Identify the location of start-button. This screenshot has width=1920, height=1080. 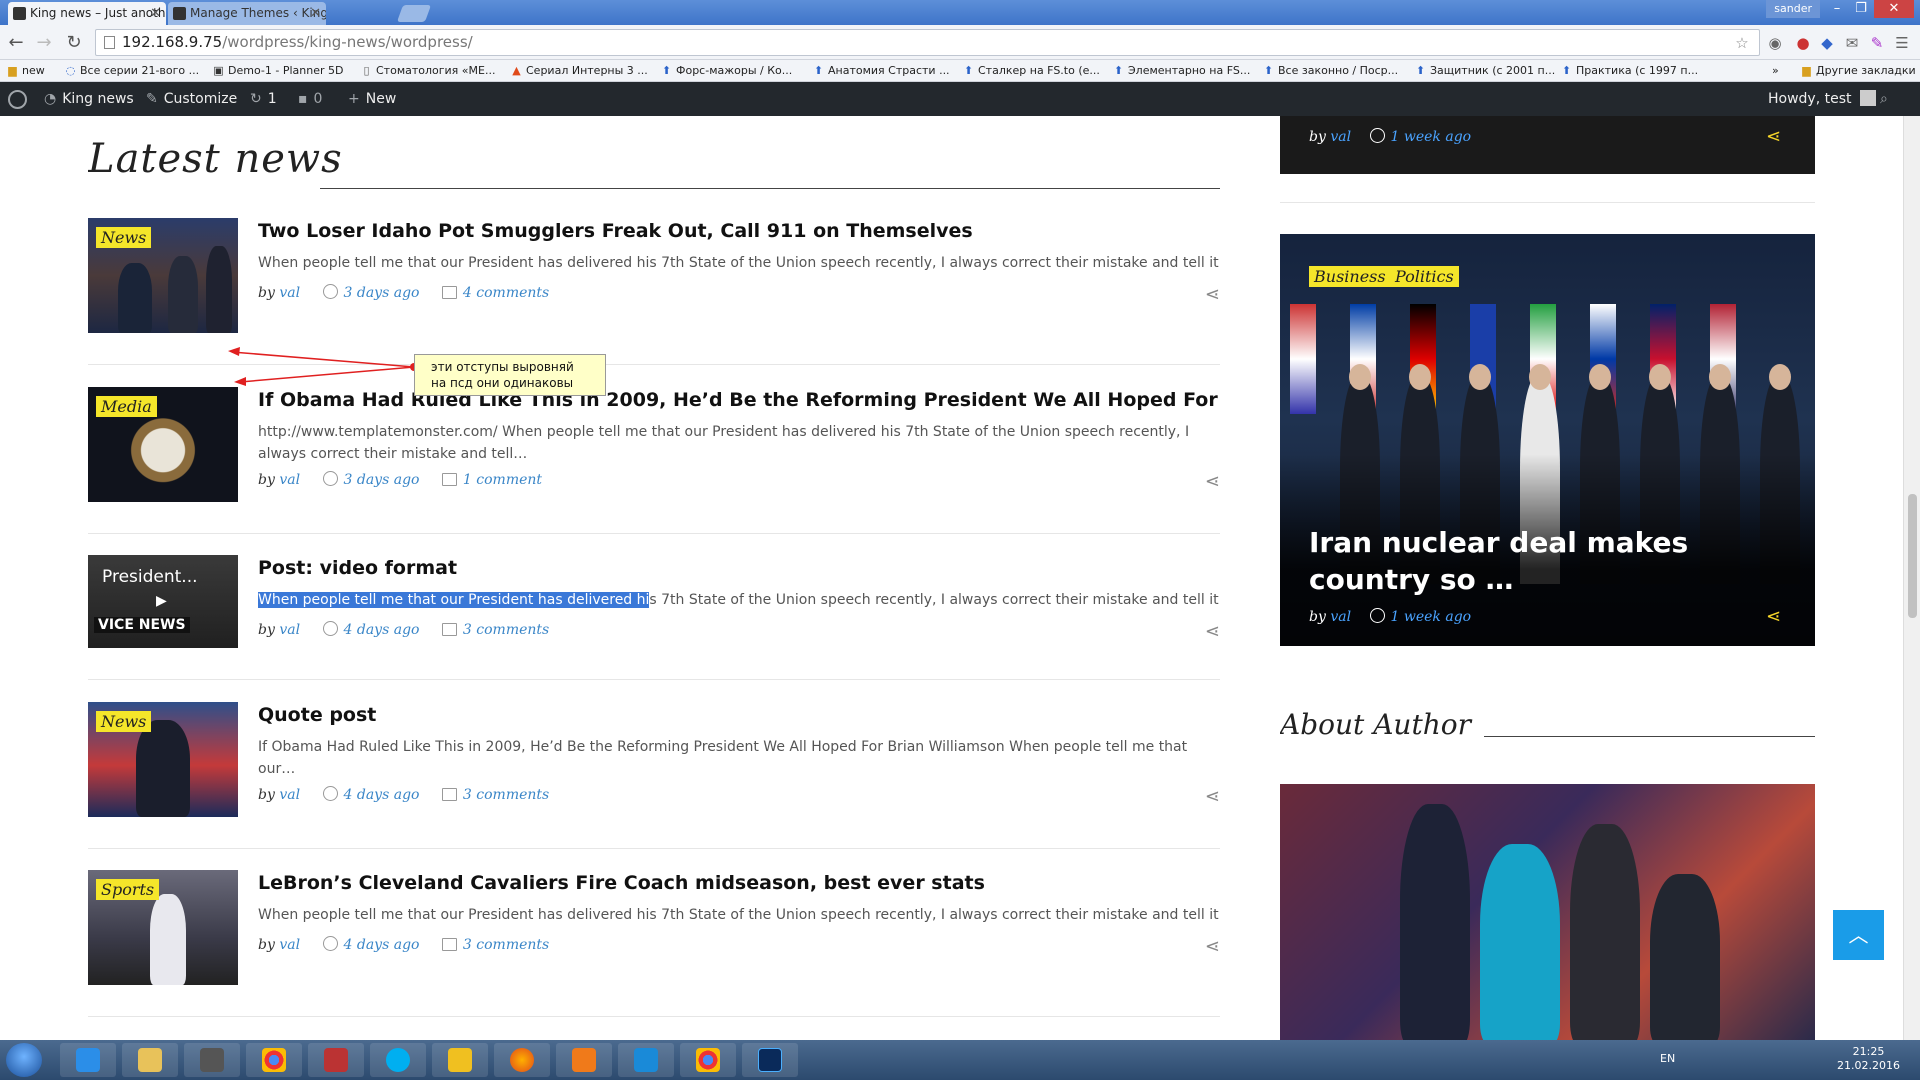
(24, 1060).